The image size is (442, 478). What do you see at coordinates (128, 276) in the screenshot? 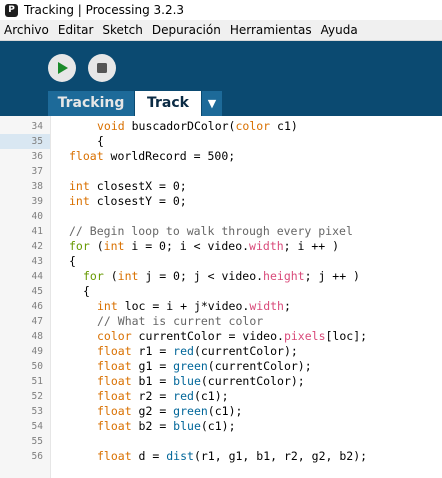
I see `code-token: int` at bounding box center [128, 276].